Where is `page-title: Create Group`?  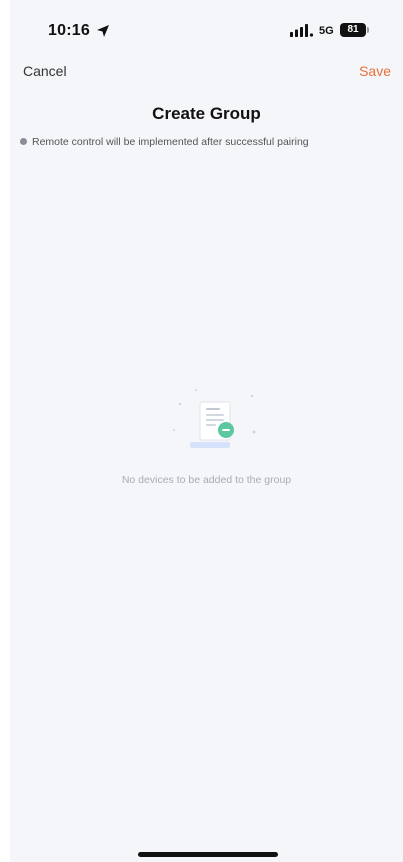
page-title: Create Group is located at coordinates (206, 113).